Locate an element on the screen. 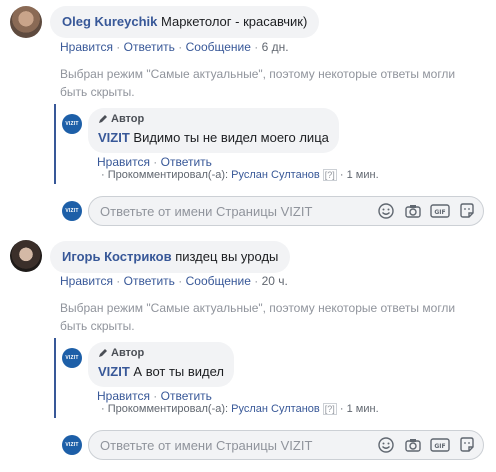  comment-author: Oleg Kureychik is located at coordinates (109, 21).